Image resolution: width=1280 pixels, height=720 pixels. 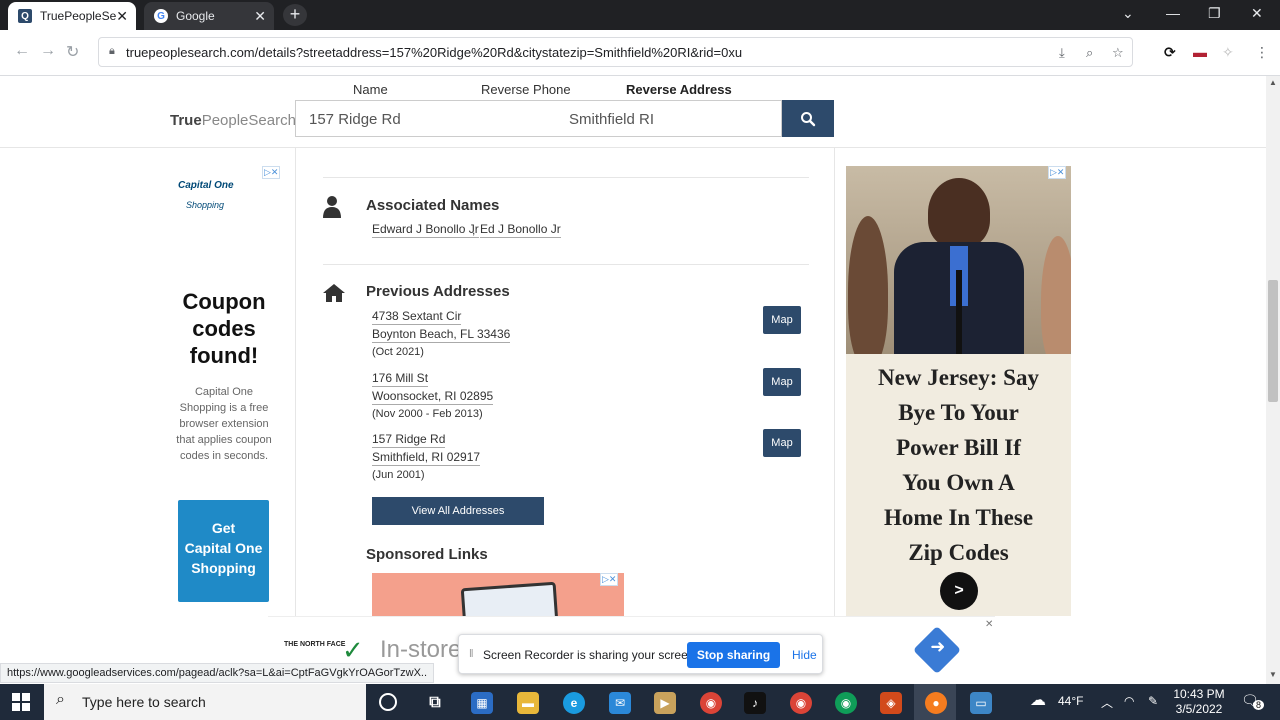 I want to click on lock-icon: 🔒︎, so click(x=112, y=51).